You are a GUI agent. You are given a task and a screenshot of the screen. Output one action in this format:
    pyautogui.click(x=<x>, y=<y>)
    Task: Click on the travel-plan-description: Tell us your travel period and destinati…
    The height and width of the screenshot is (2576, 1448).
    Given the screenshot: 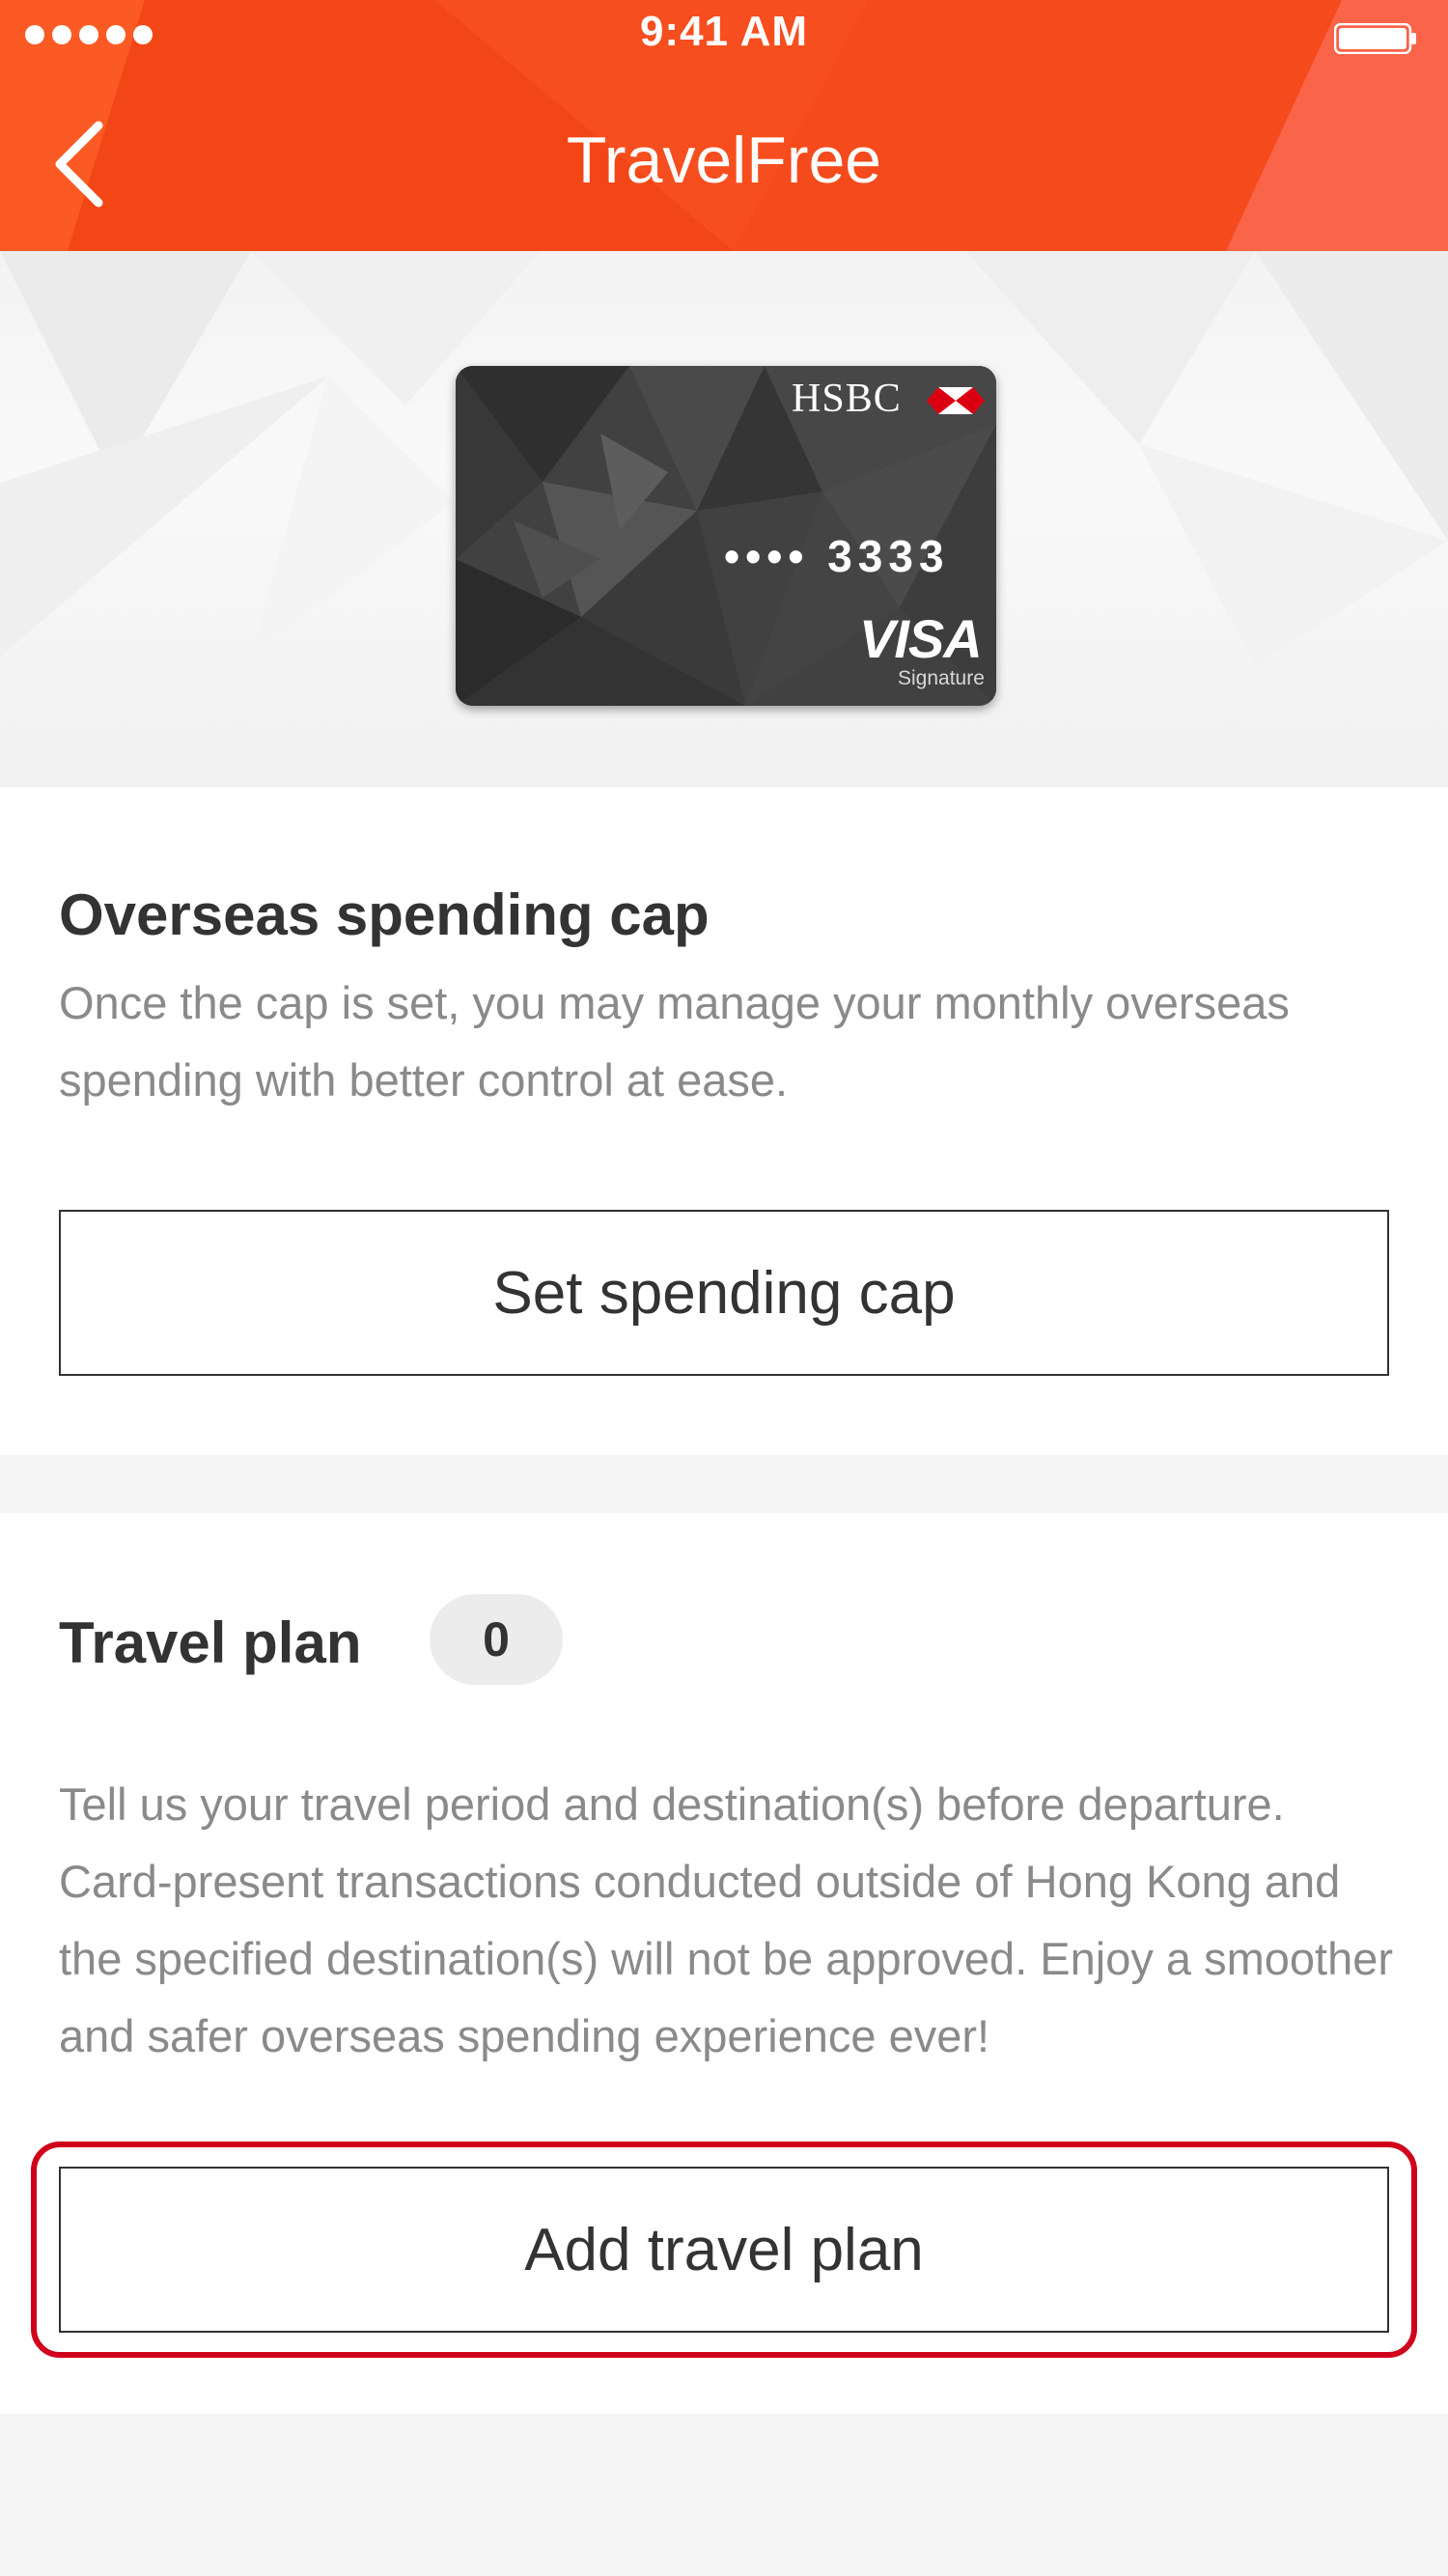 What is the action you would take?
    pyautogui.click(x=726, y=1920)
    